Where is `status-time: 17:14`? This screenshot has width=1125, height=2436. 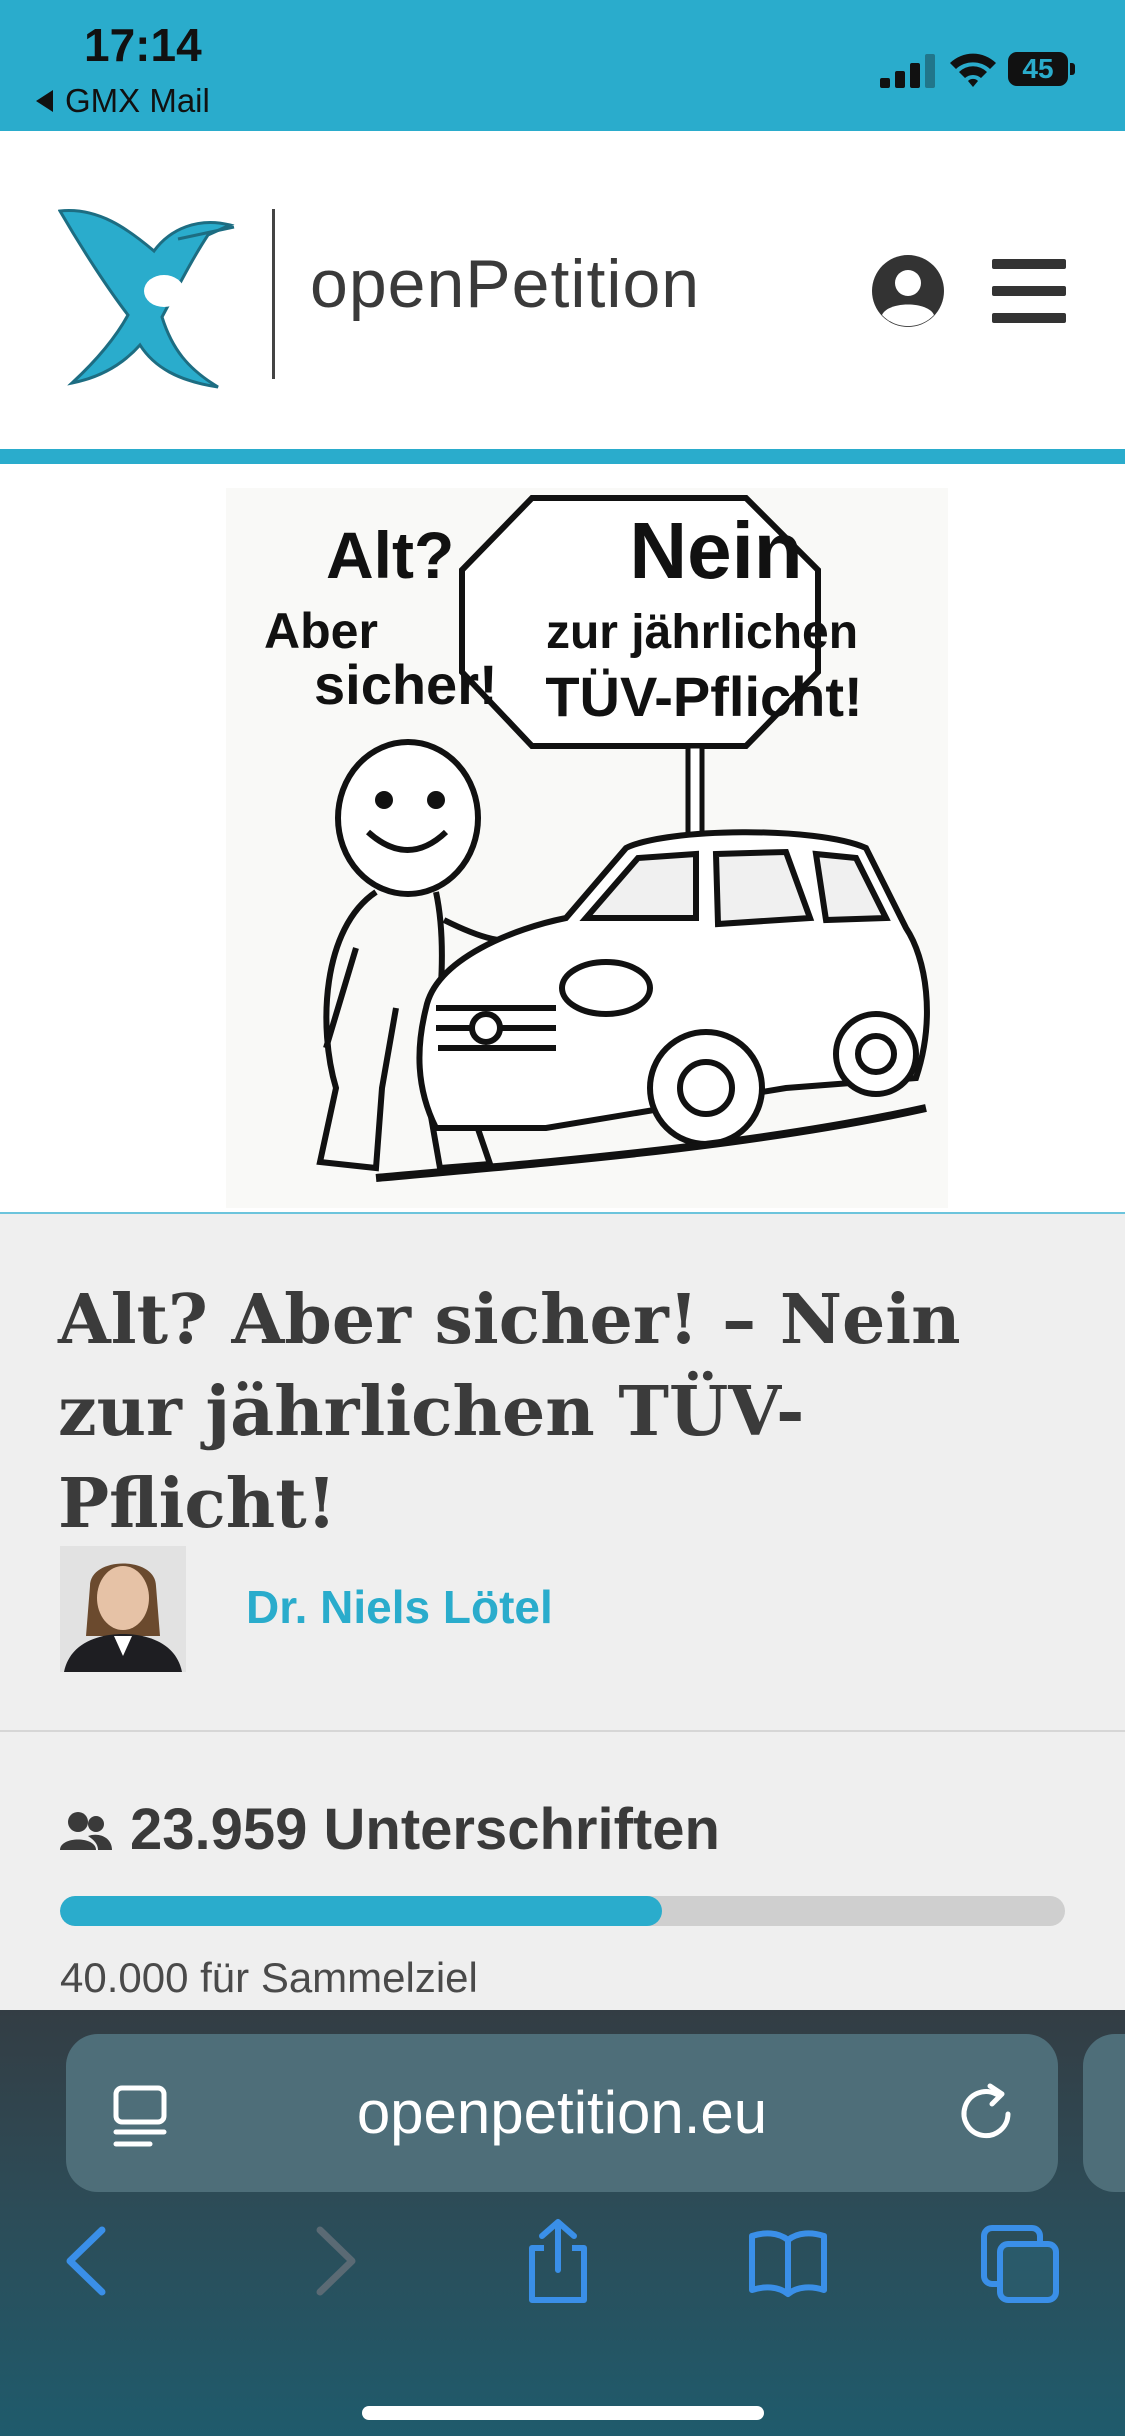
status-time: 17:14 is located at coordinates (143, 45).